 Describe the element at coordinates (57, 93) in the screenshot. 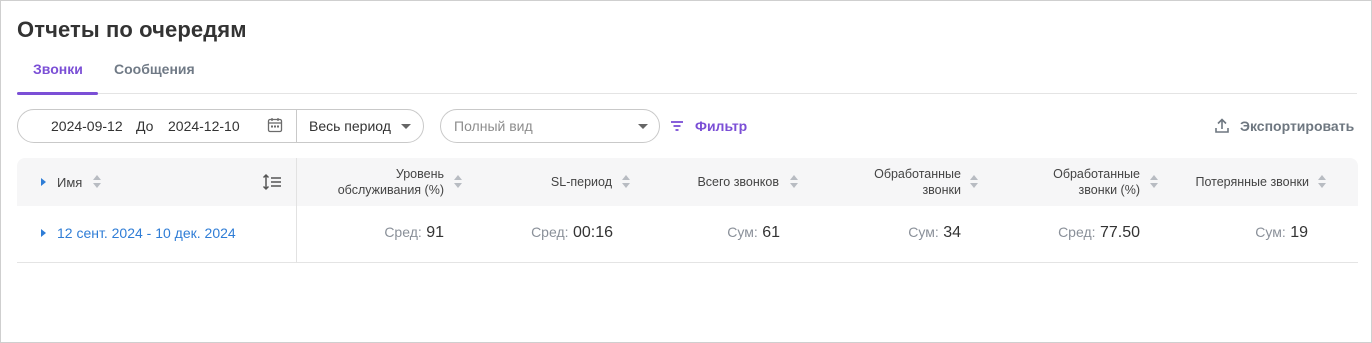

I see `active-tab-indicator` at that location.